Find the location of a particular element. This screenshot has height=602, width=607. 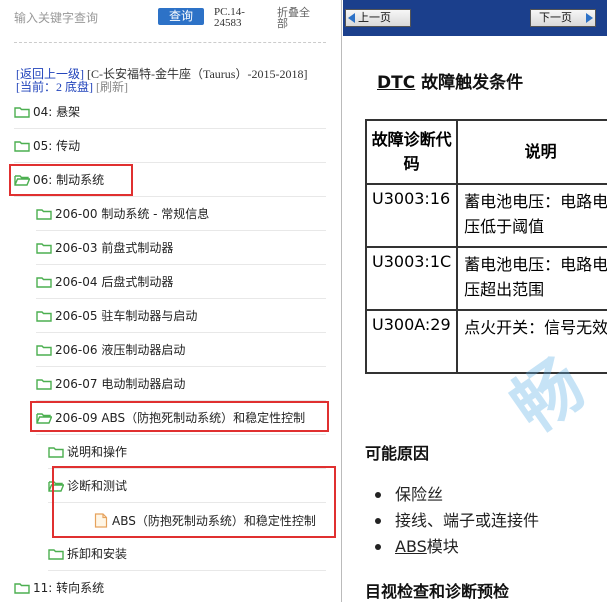

abs-term: ABS is located at coordinates (411, 546).